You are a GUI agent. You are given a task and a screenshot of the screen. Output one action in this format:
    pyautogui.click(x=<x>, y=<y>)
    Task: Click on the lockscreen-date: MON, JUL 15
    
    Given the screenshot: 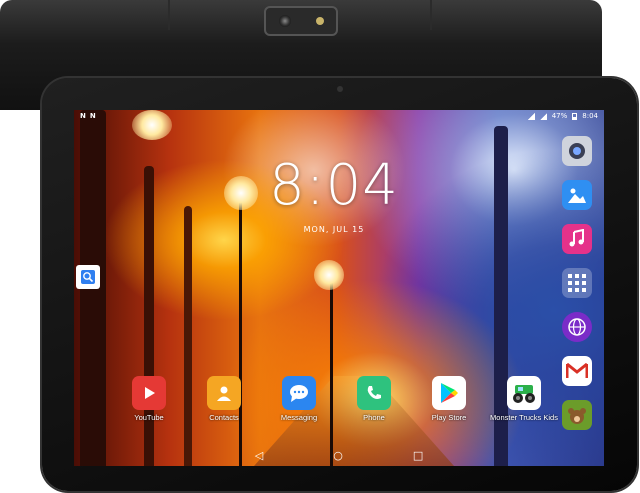 What is the action you would take?
    pyautogui.click(x=334, y=229)
    